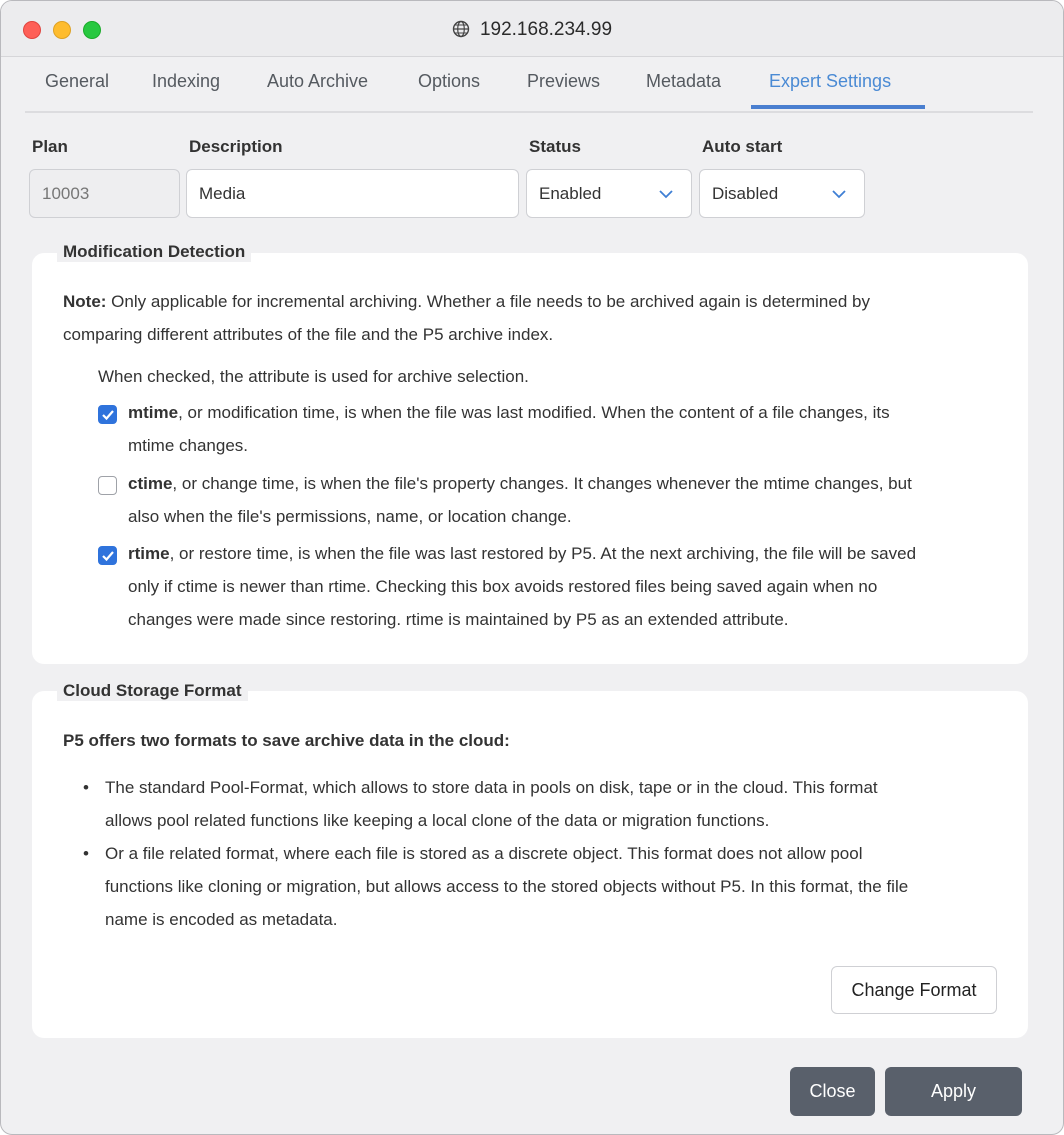 The width and height of the screenshot is (1064, 1135). I want to click on modification-detection-legend: Modification Detection, so click(154, 252).